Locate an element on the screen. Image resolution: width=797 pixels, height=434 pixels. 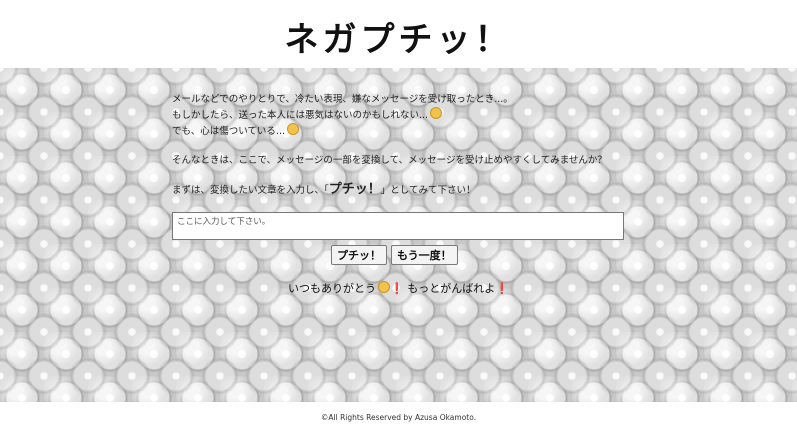
puchi-button: プチッ！ is located at coordinates (359, 255).